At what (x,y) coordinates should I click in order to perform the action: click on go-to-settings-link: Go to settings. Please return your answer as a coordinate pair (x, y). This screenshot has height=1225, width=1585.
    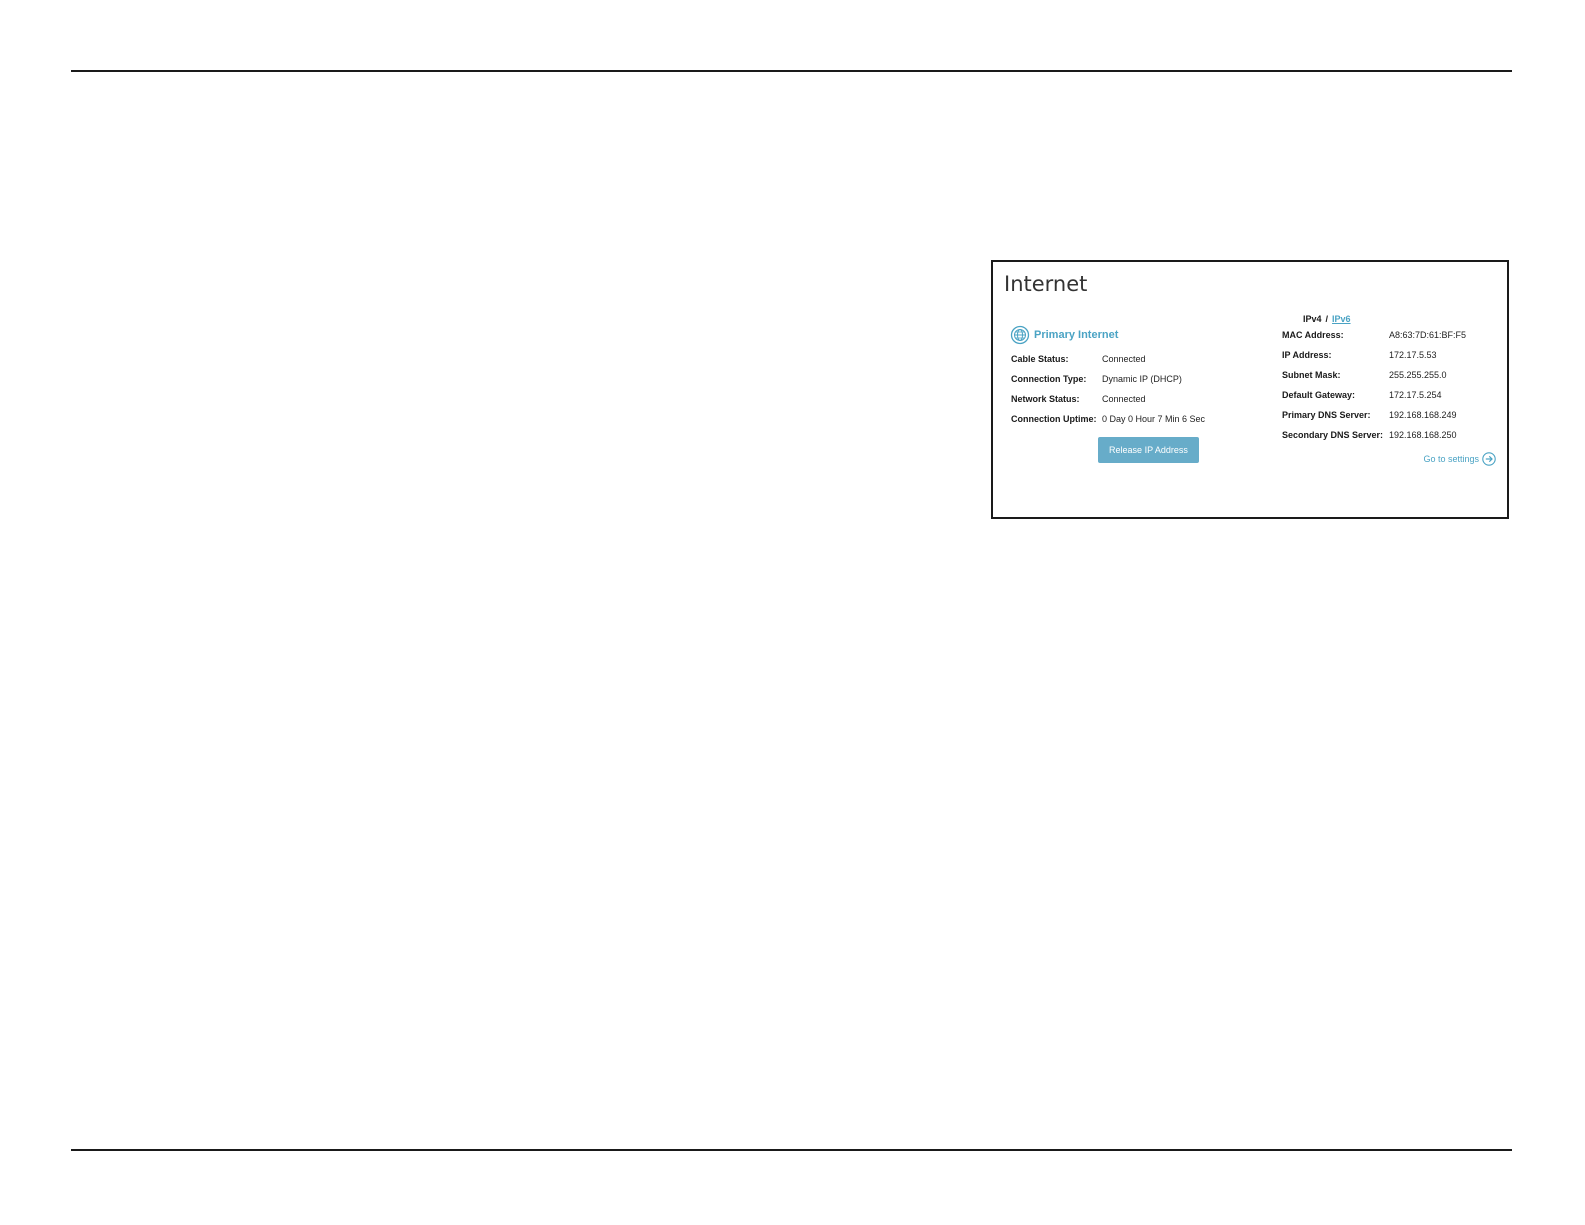
    Looking at the image, I should click on (1459, 459).